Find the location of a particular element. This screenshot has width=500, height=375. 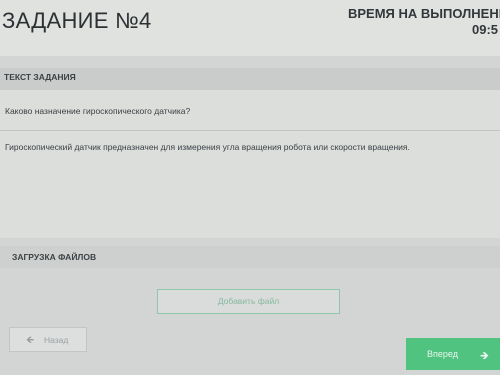

header: ЗАДАНИЕ №4 ВРЕМЯ НА ВЫПОЛНЕНИ 09:5 is located at coordinates (250, 28).